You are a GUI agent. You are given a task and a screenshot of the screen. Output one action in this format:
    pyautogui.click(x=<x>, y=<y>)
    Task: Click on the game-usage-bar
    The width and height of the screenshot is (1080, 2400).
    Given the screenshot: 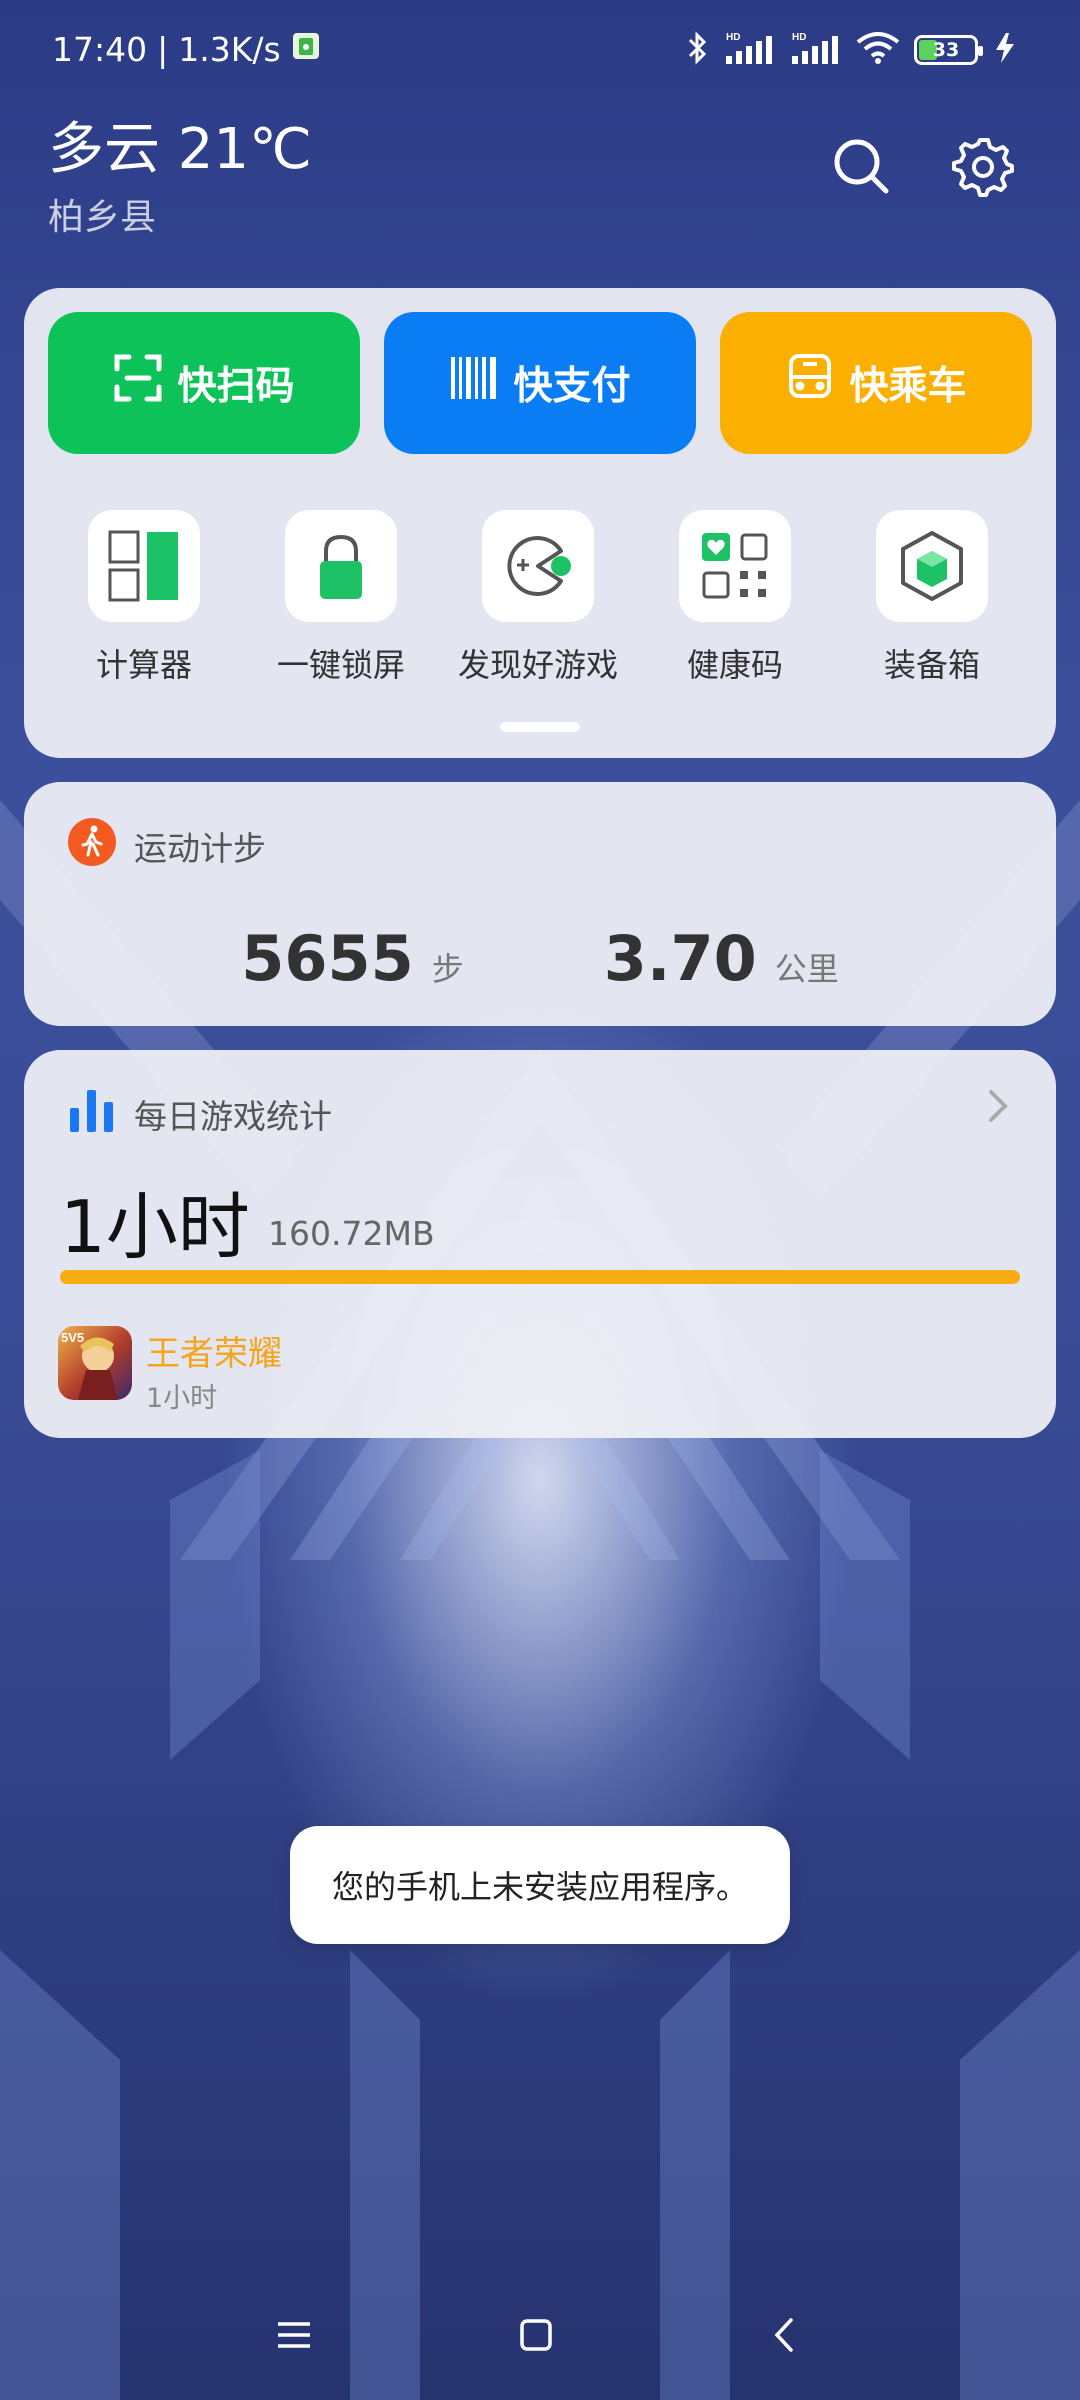 What is the action you would take?
    pyautogui.click(x=540, y=1277)
    